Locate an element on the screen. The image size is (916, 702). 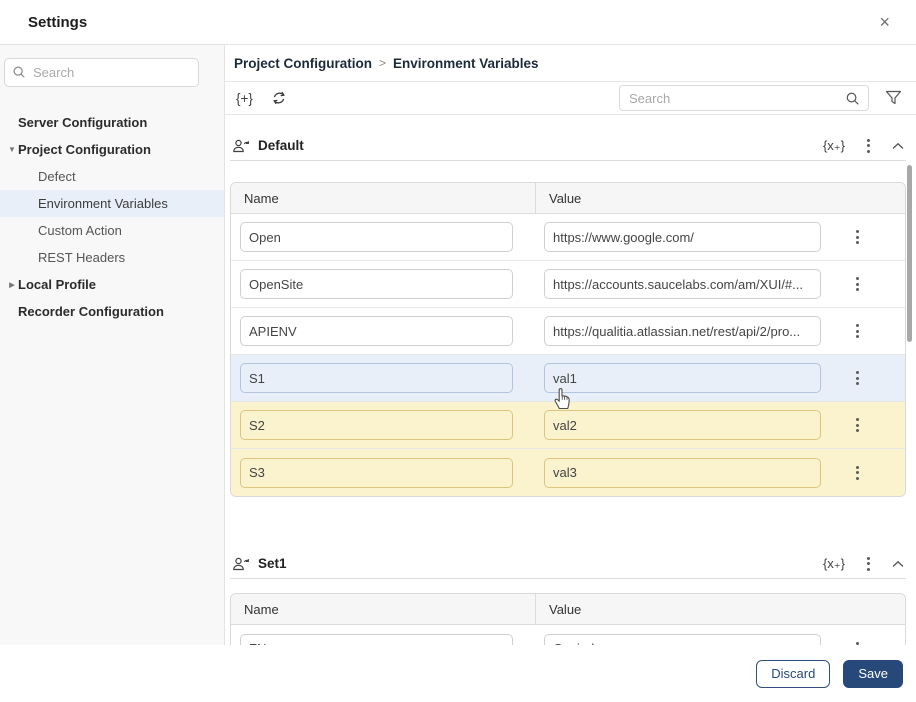
refresh-icon is located at coordinates (279, 98).